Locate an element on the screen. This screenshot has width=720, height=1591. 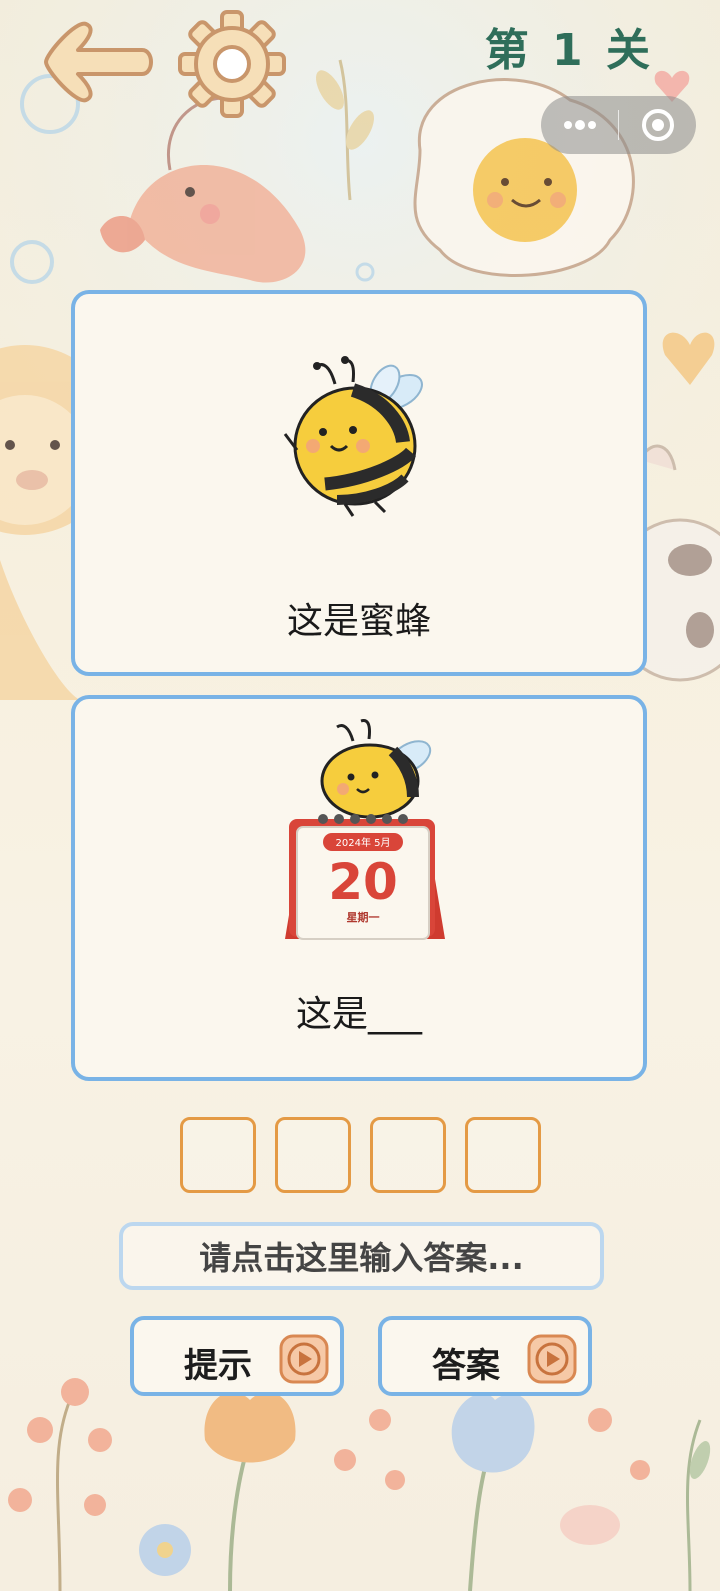
close-miniprogram-button is located at coordinates (657, 125).